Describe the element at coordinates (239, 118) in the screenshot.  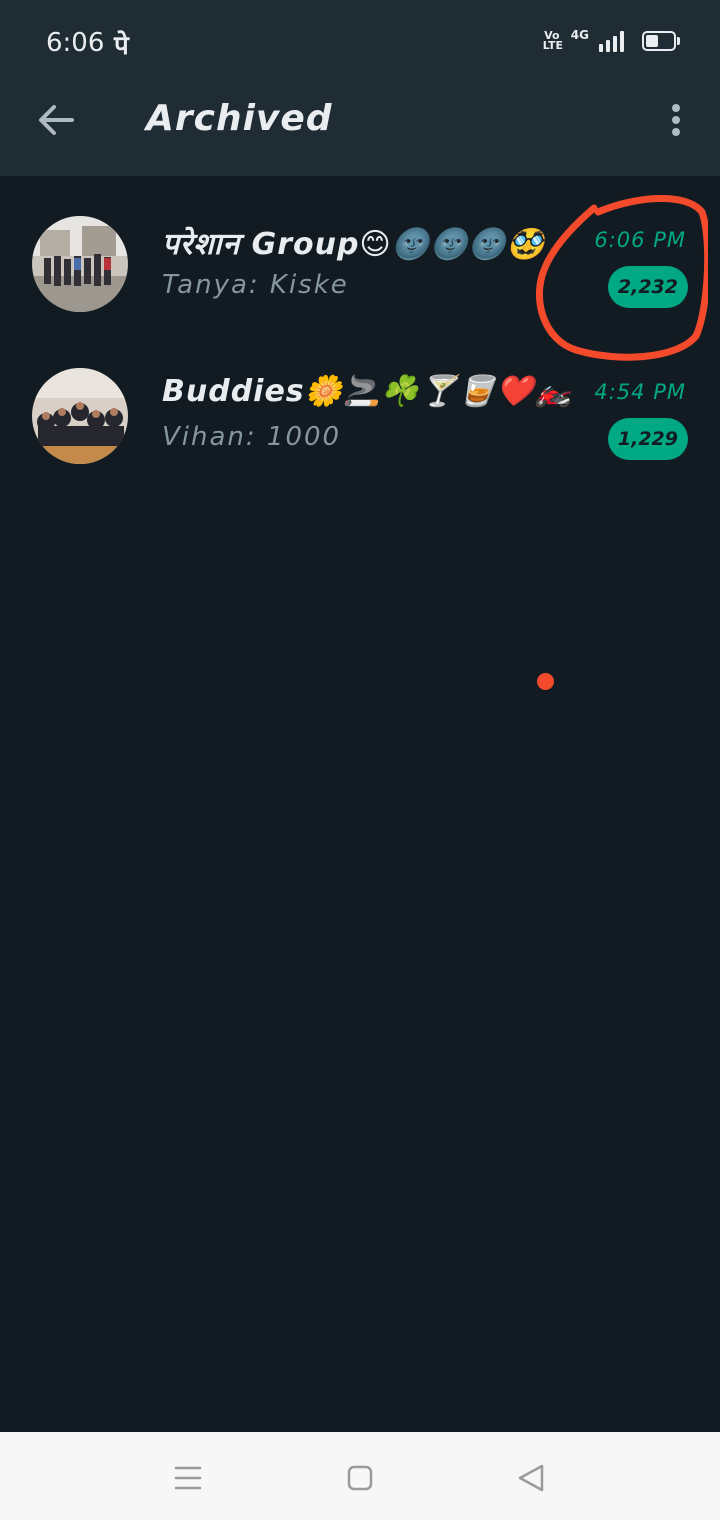
I see `page-title: Archived` at that location.